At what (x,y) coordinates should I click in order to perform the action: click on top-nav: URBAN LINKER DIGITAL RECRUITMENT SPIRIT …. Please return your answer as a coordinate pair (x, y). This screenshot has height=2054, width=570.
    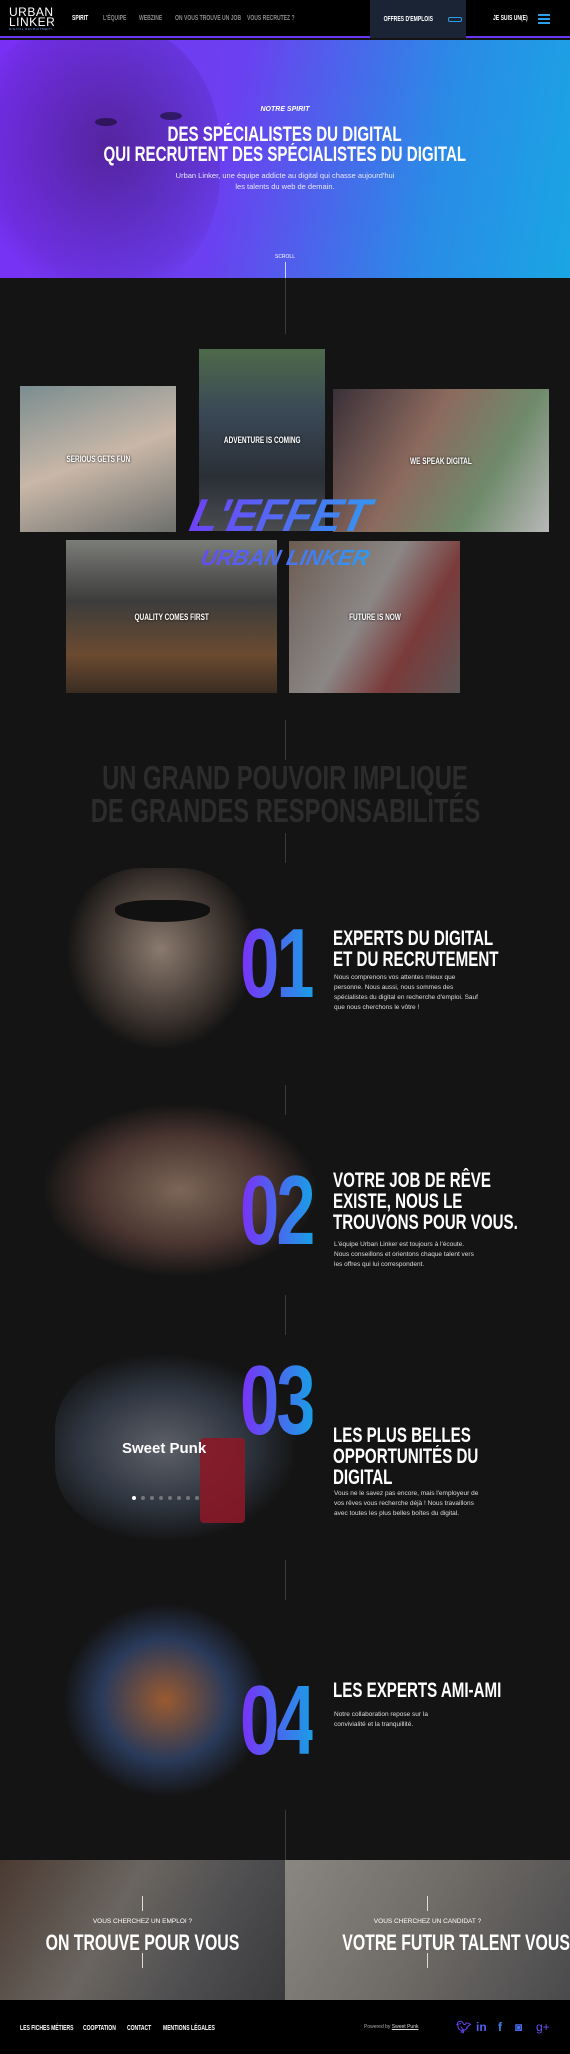
    Looking at the image, I should click on (285, 19).